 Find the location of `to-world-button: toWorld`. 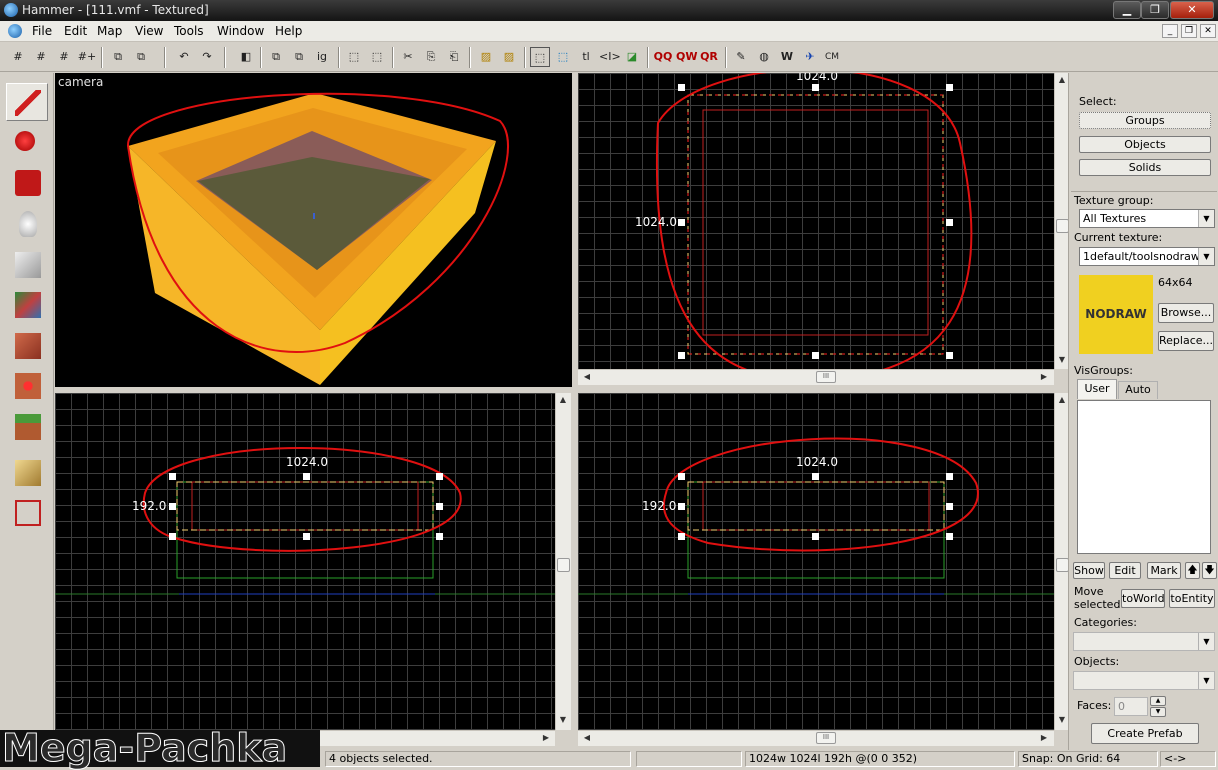

to-world-button: toWorld is located at coordinates (1143, 598).